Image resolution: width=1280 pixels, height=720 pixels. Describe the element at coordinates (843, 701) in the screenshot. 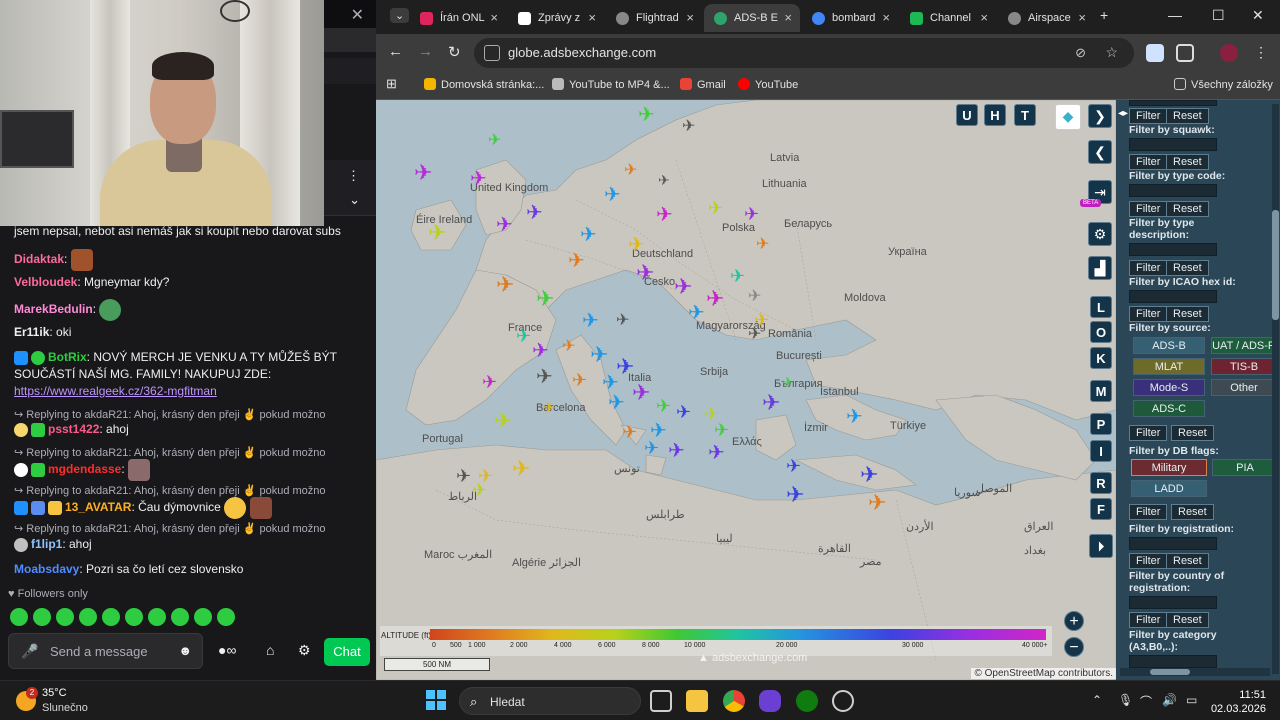

I see `steam-icon` at that location.